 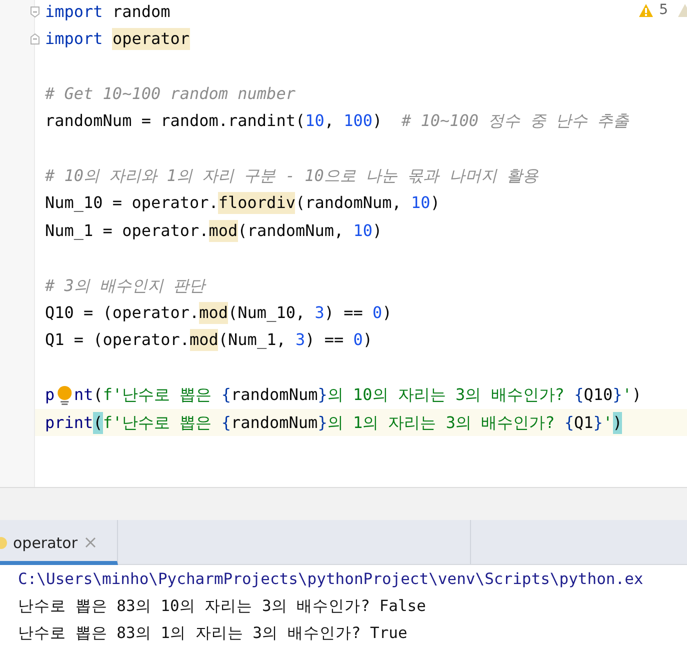 I want to click on matched-paren: ), so click(x=617, y=423).